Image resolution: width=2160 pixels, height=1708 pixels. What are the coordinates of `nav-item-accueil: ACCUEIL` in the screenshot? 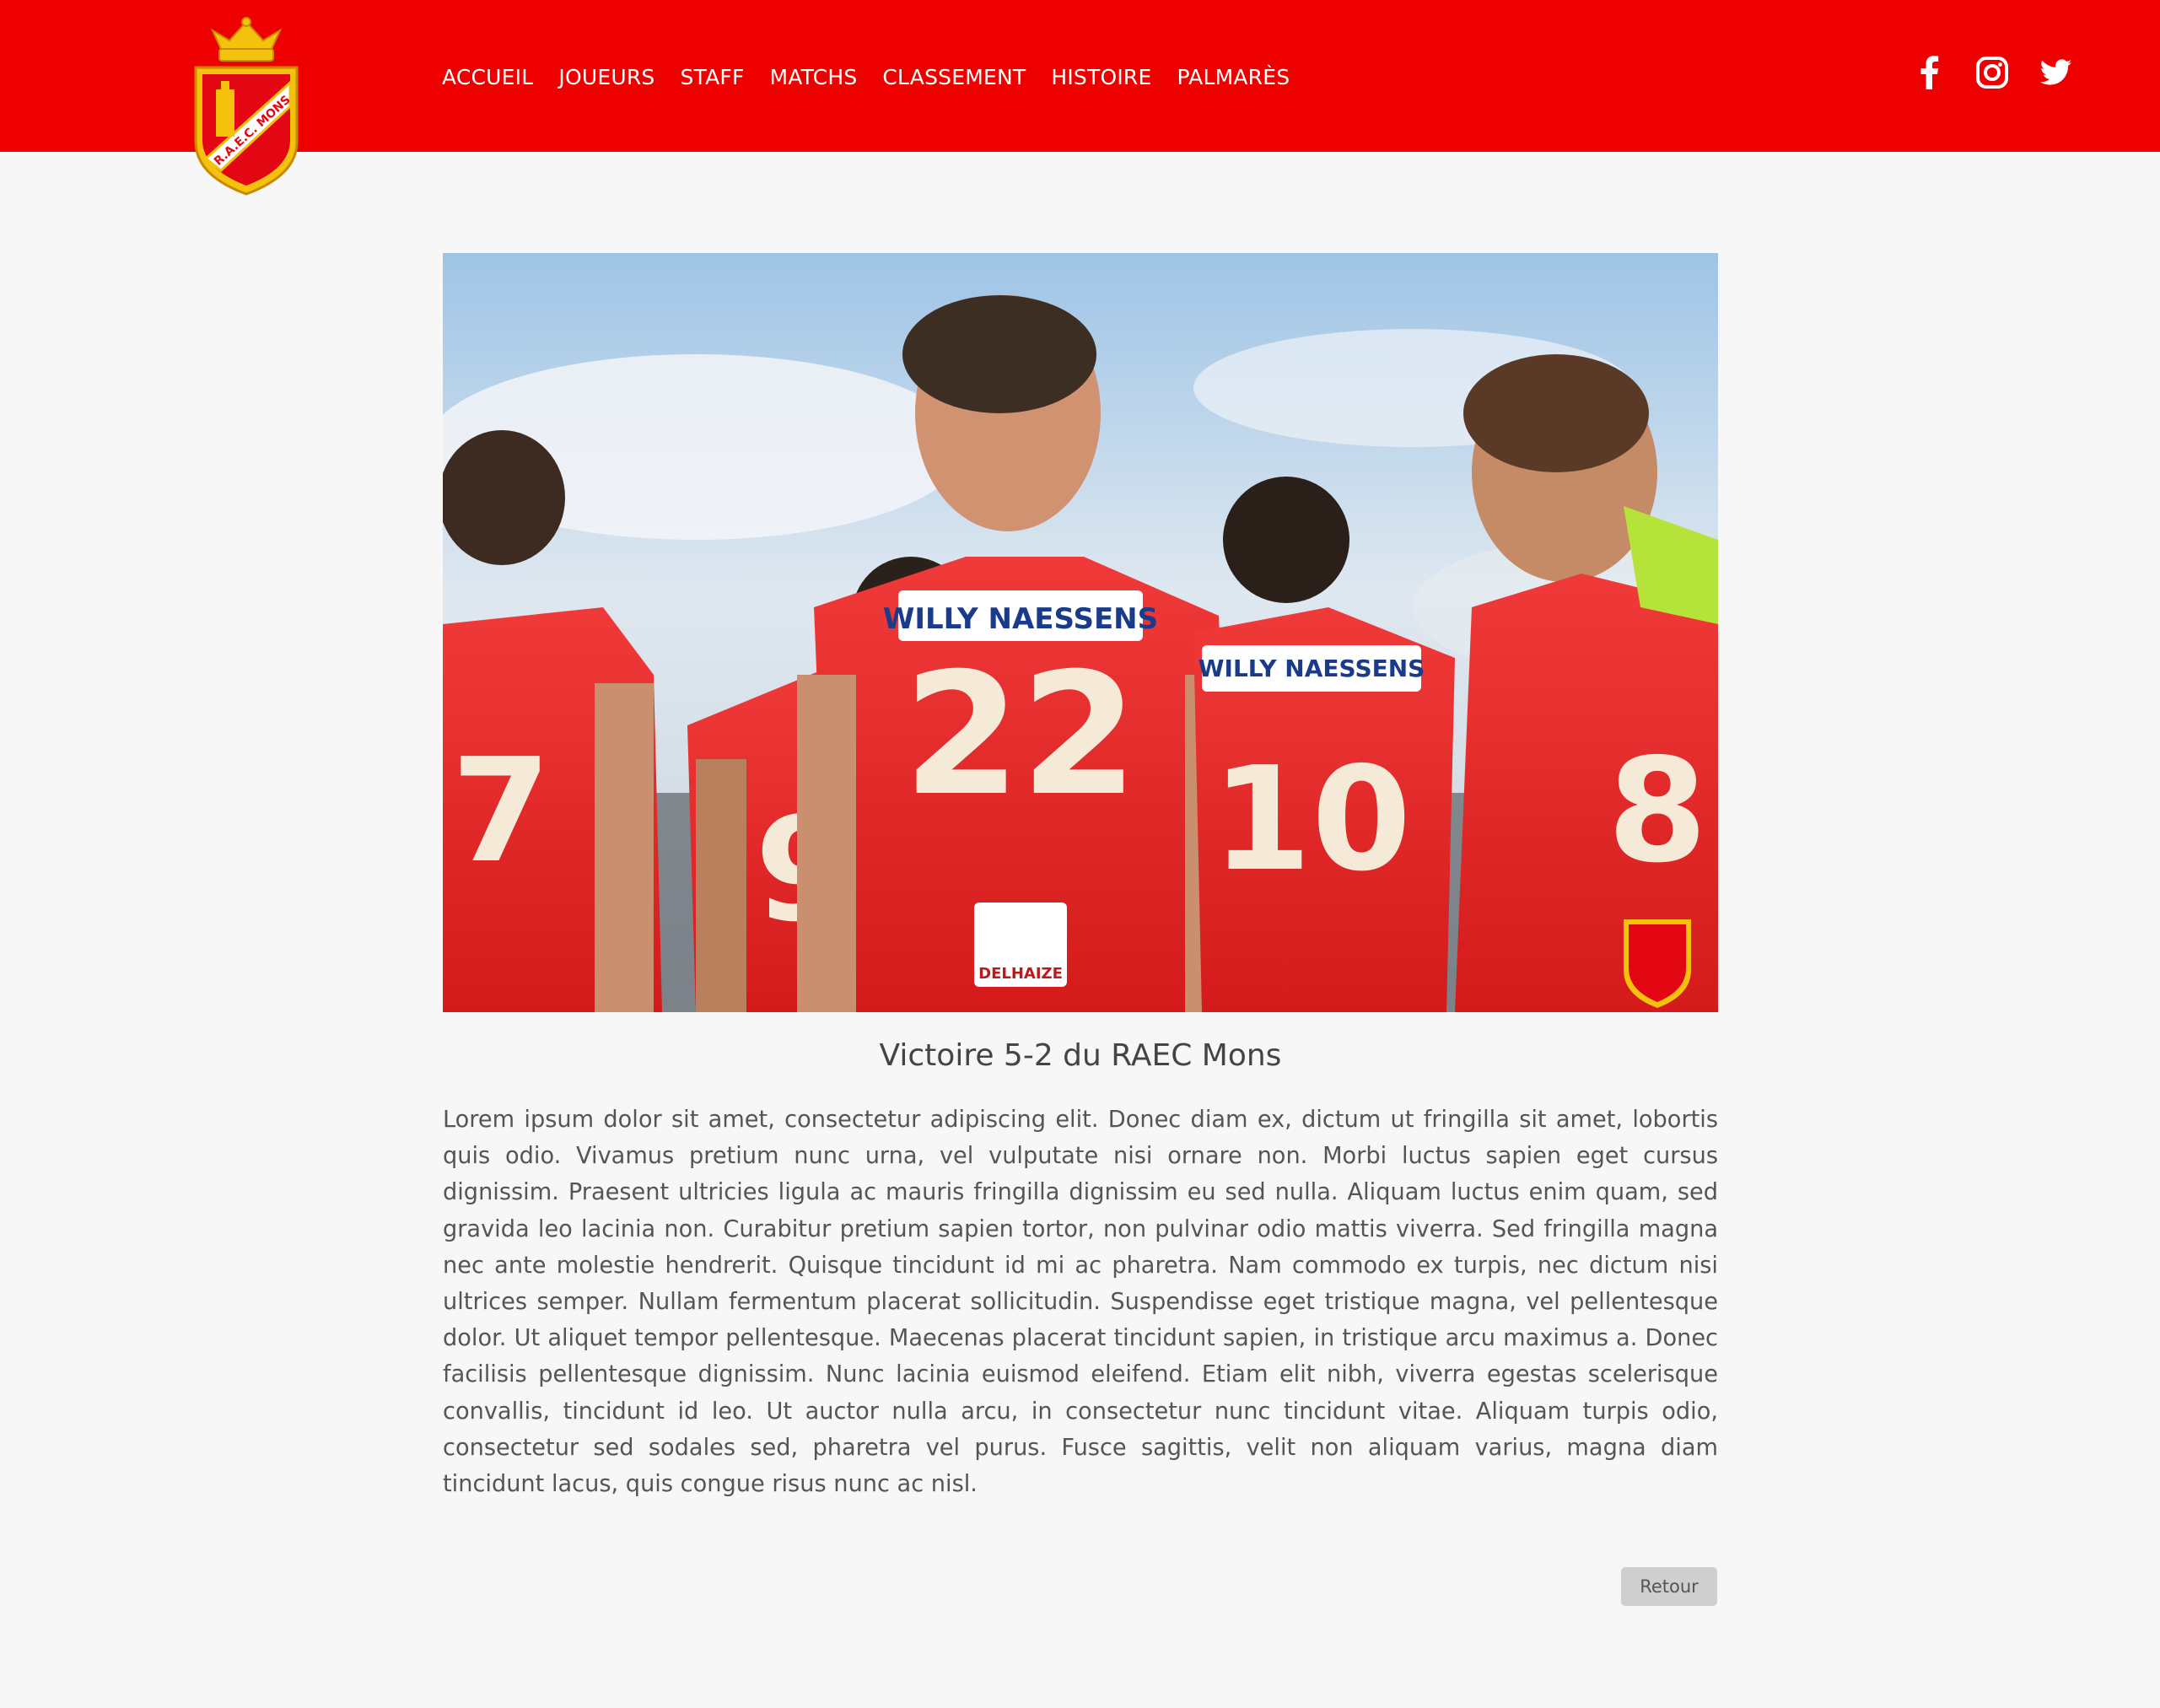 It's located at (488, 77).